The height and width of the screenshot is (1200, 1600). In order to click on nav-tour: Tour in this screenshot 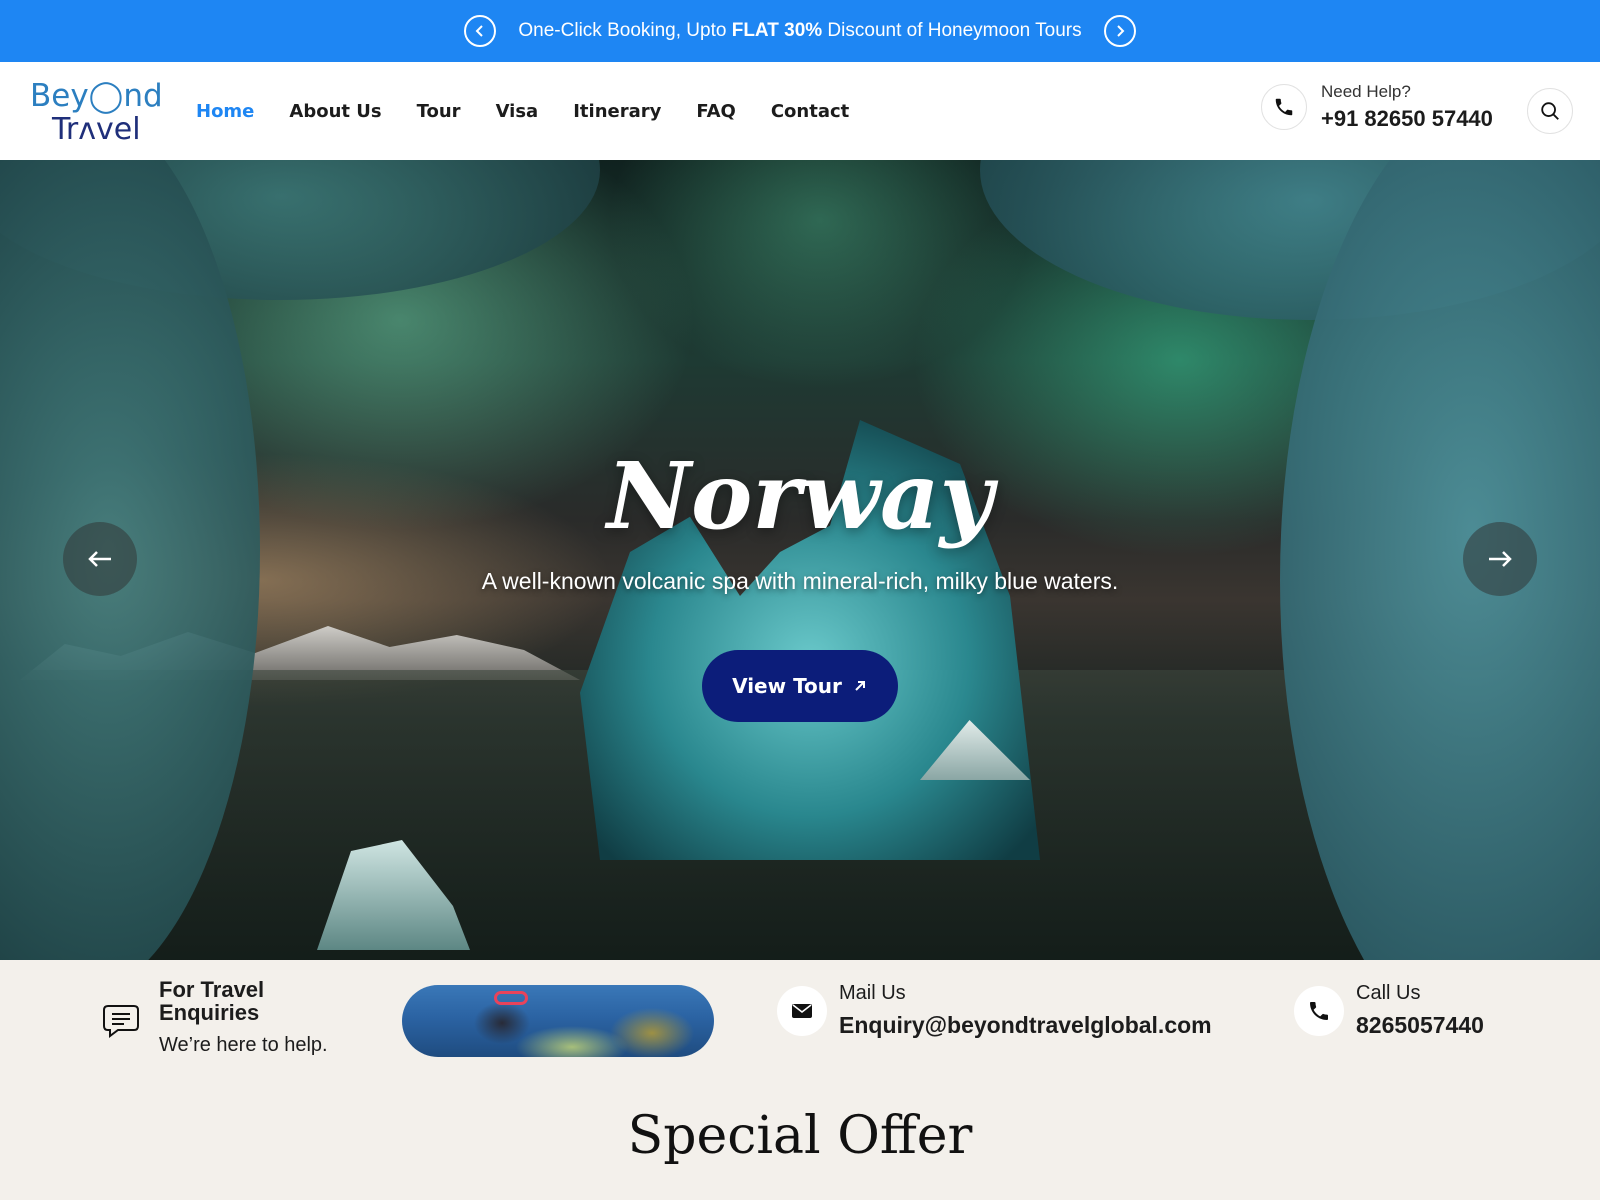, I will do `click(439, 111)`.